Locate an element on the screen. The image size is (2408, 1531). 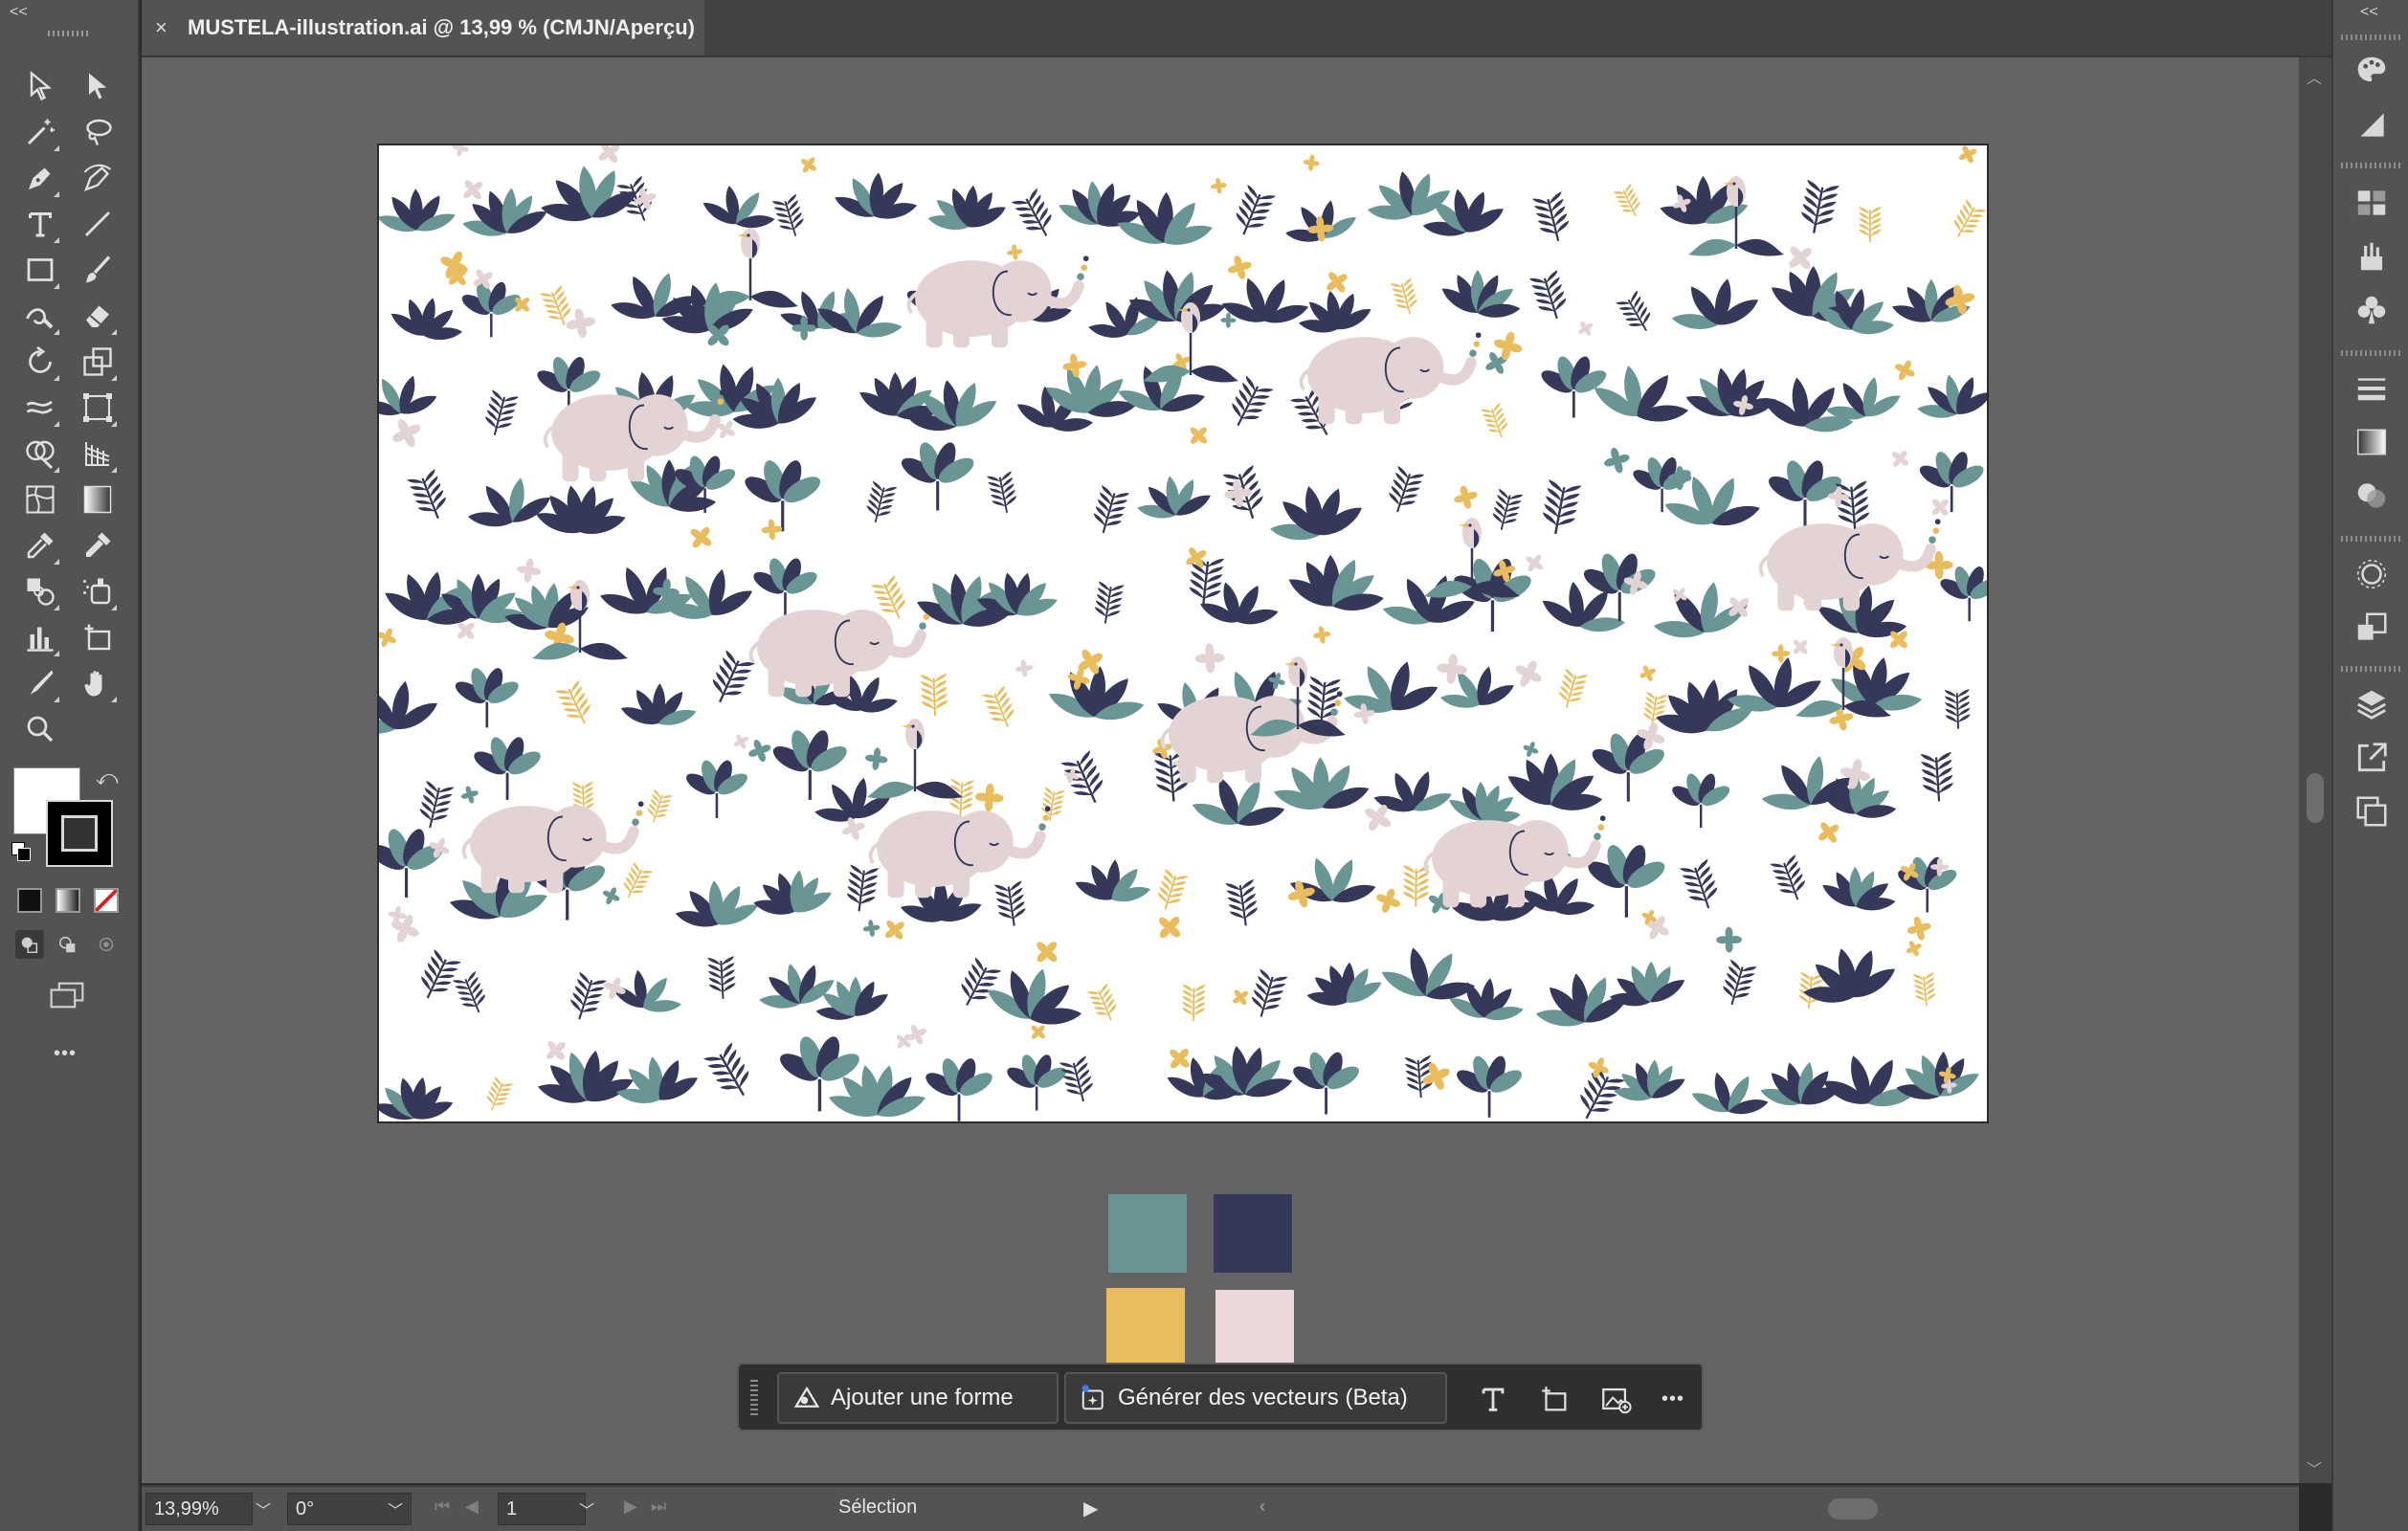
slice-tool is located at coordinates (40, 683).